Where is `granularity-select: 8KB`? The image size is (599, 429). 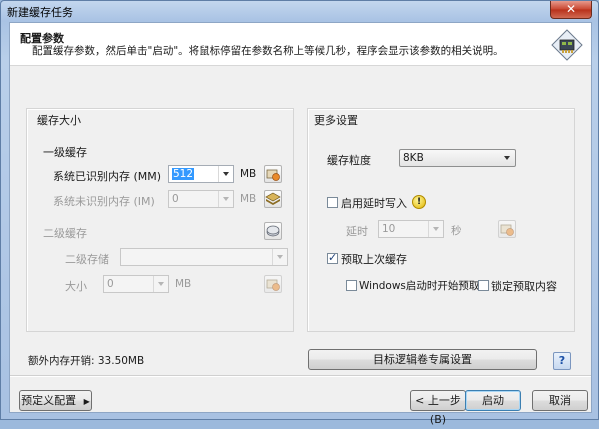
granularity-select: 8KB is located at coordinates (457, 158).